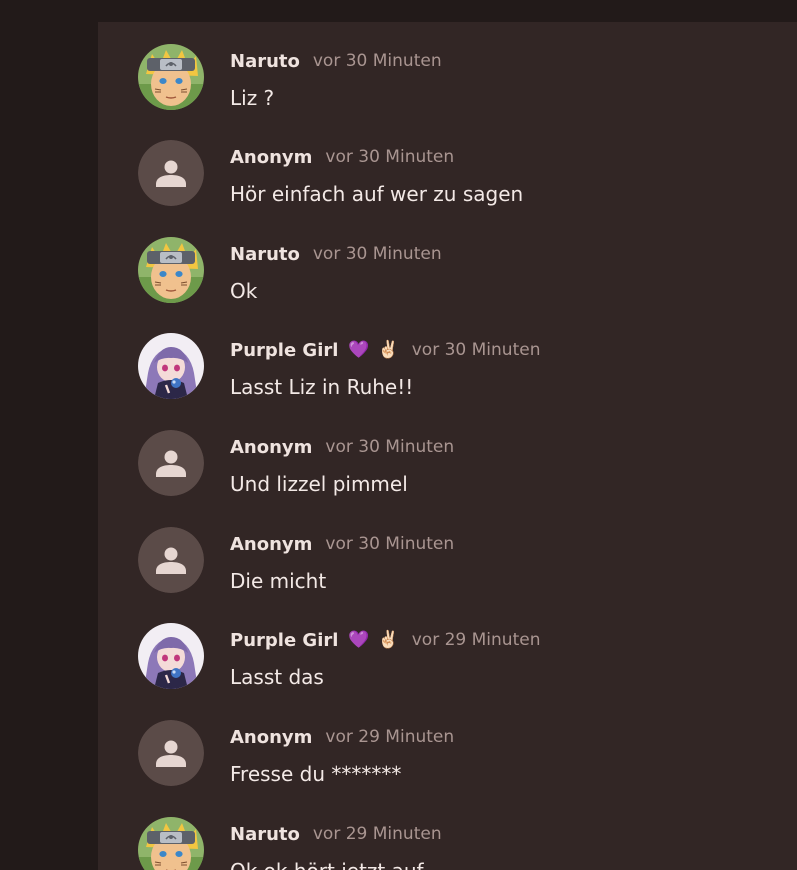 The image size is (797, 870). What do you see at coordinates (277, 677) in the screenshot?
I see `message-text: Lasst das` at bounding box center [277, 677].